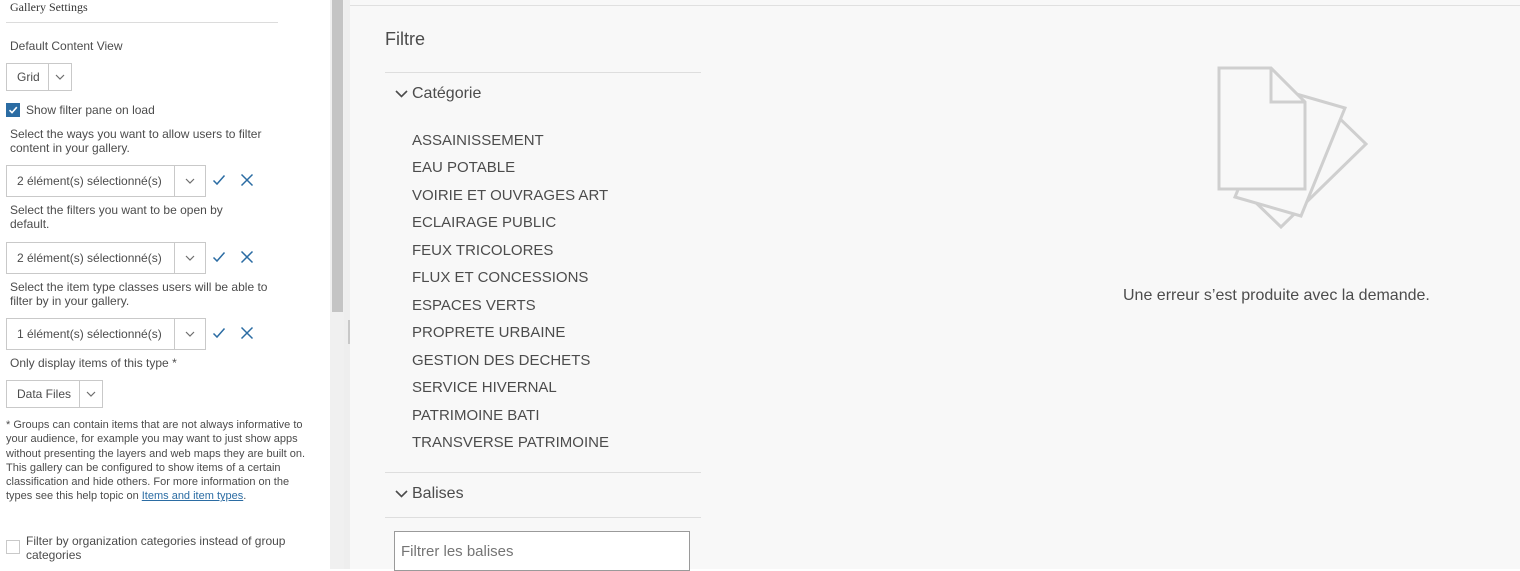  I want to click on open-filters-select: 2 élément(s) sélectionné(s), so click(106, 258).